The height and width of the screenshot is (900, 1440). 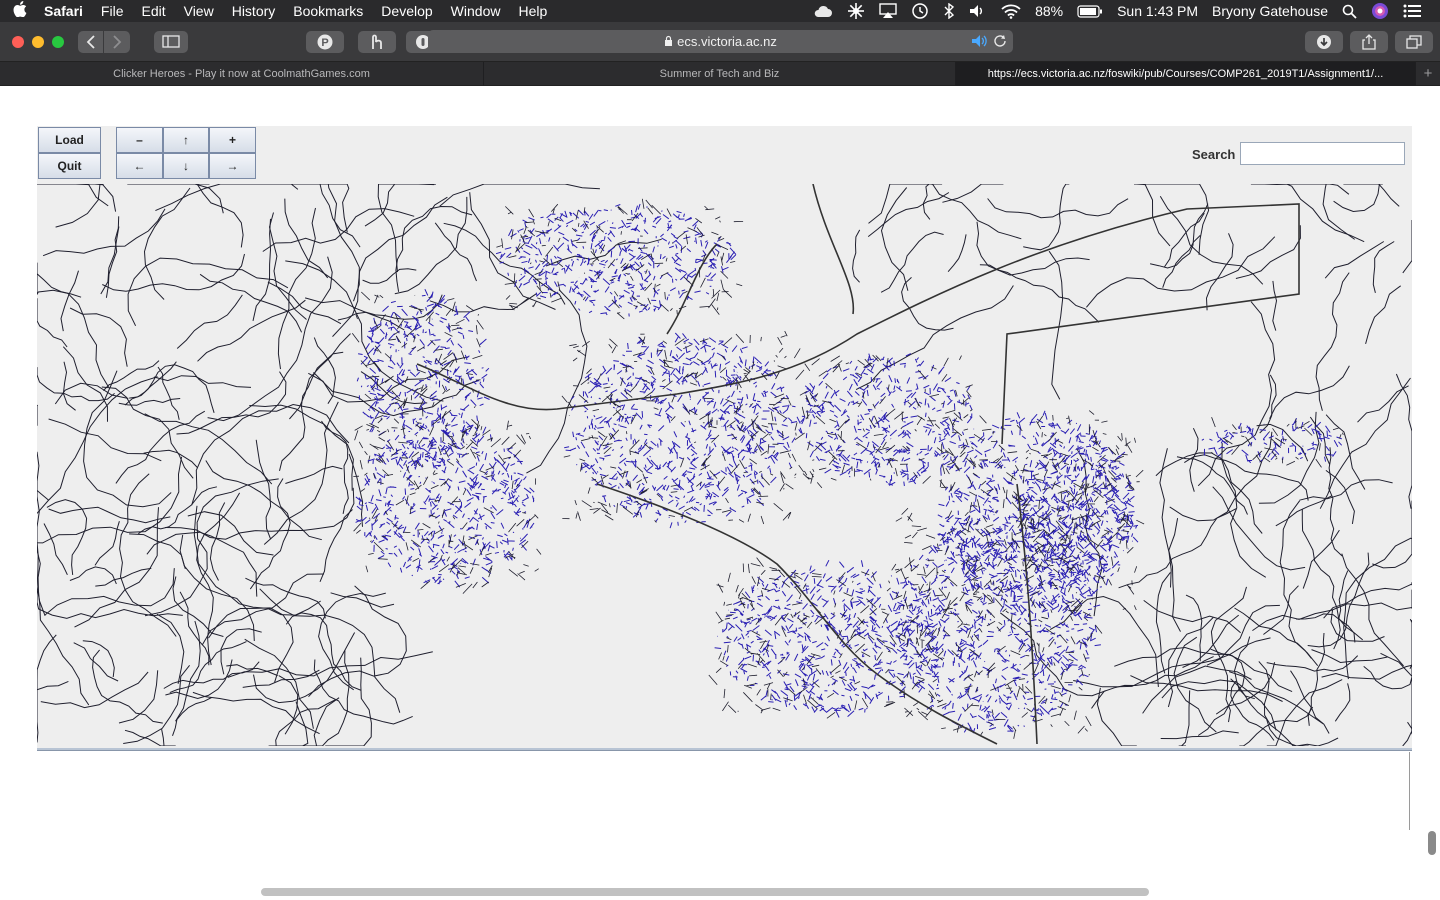 I want to click on output-area-border, so click(x=1409, y=791).